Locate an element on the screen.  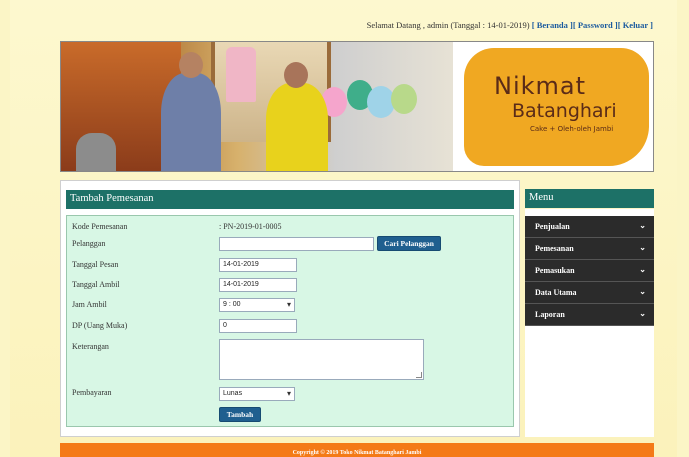
pelanggan-label: Pelanggan is located at coordinates (89, 243).